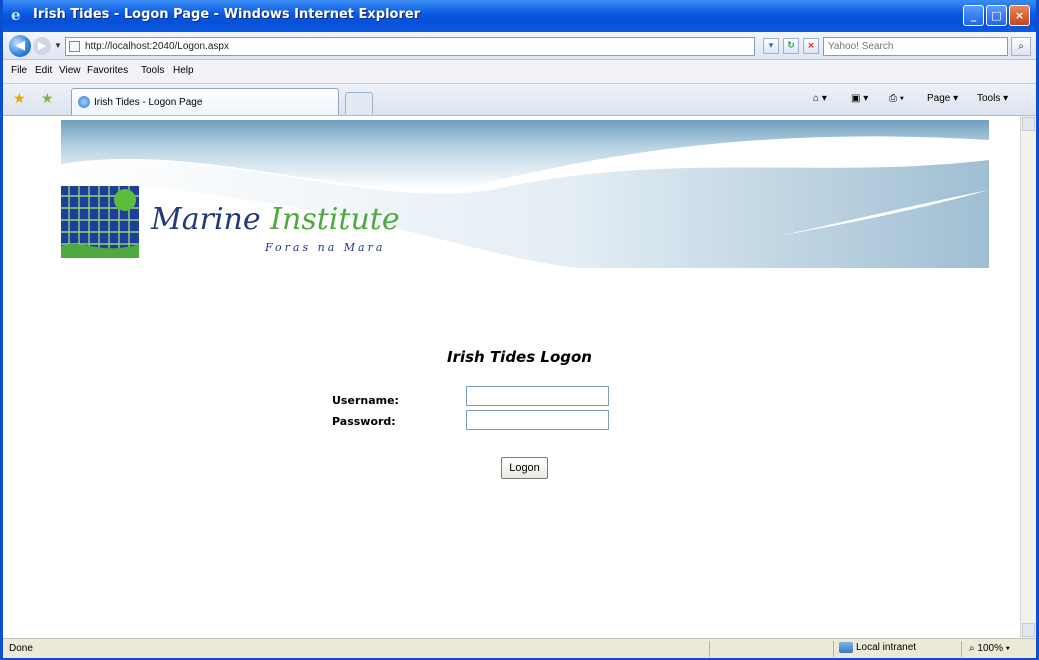 The width and height of the screenshot is (1039, 660). I want to click on page-icon, so click(74, 46).